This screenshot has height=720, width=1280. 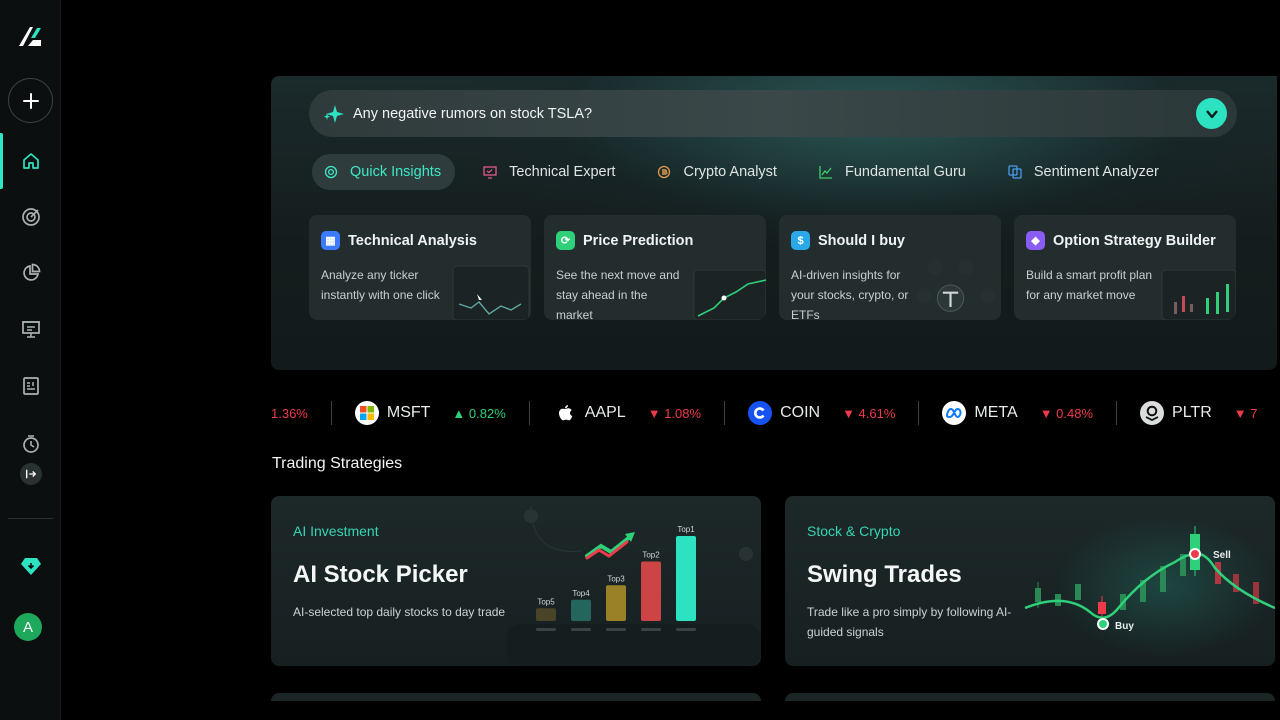 I want to click on plus-icon, so click(x=30, y=100).